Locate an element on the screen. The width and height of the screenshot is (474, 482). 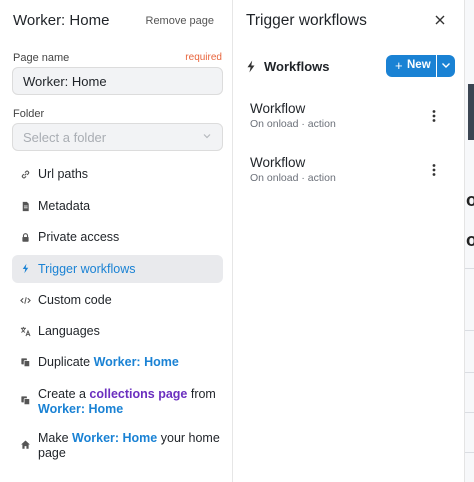
menu-label-make-home-page: Make Worker: Home your home page is located at coordinates (130, 446).